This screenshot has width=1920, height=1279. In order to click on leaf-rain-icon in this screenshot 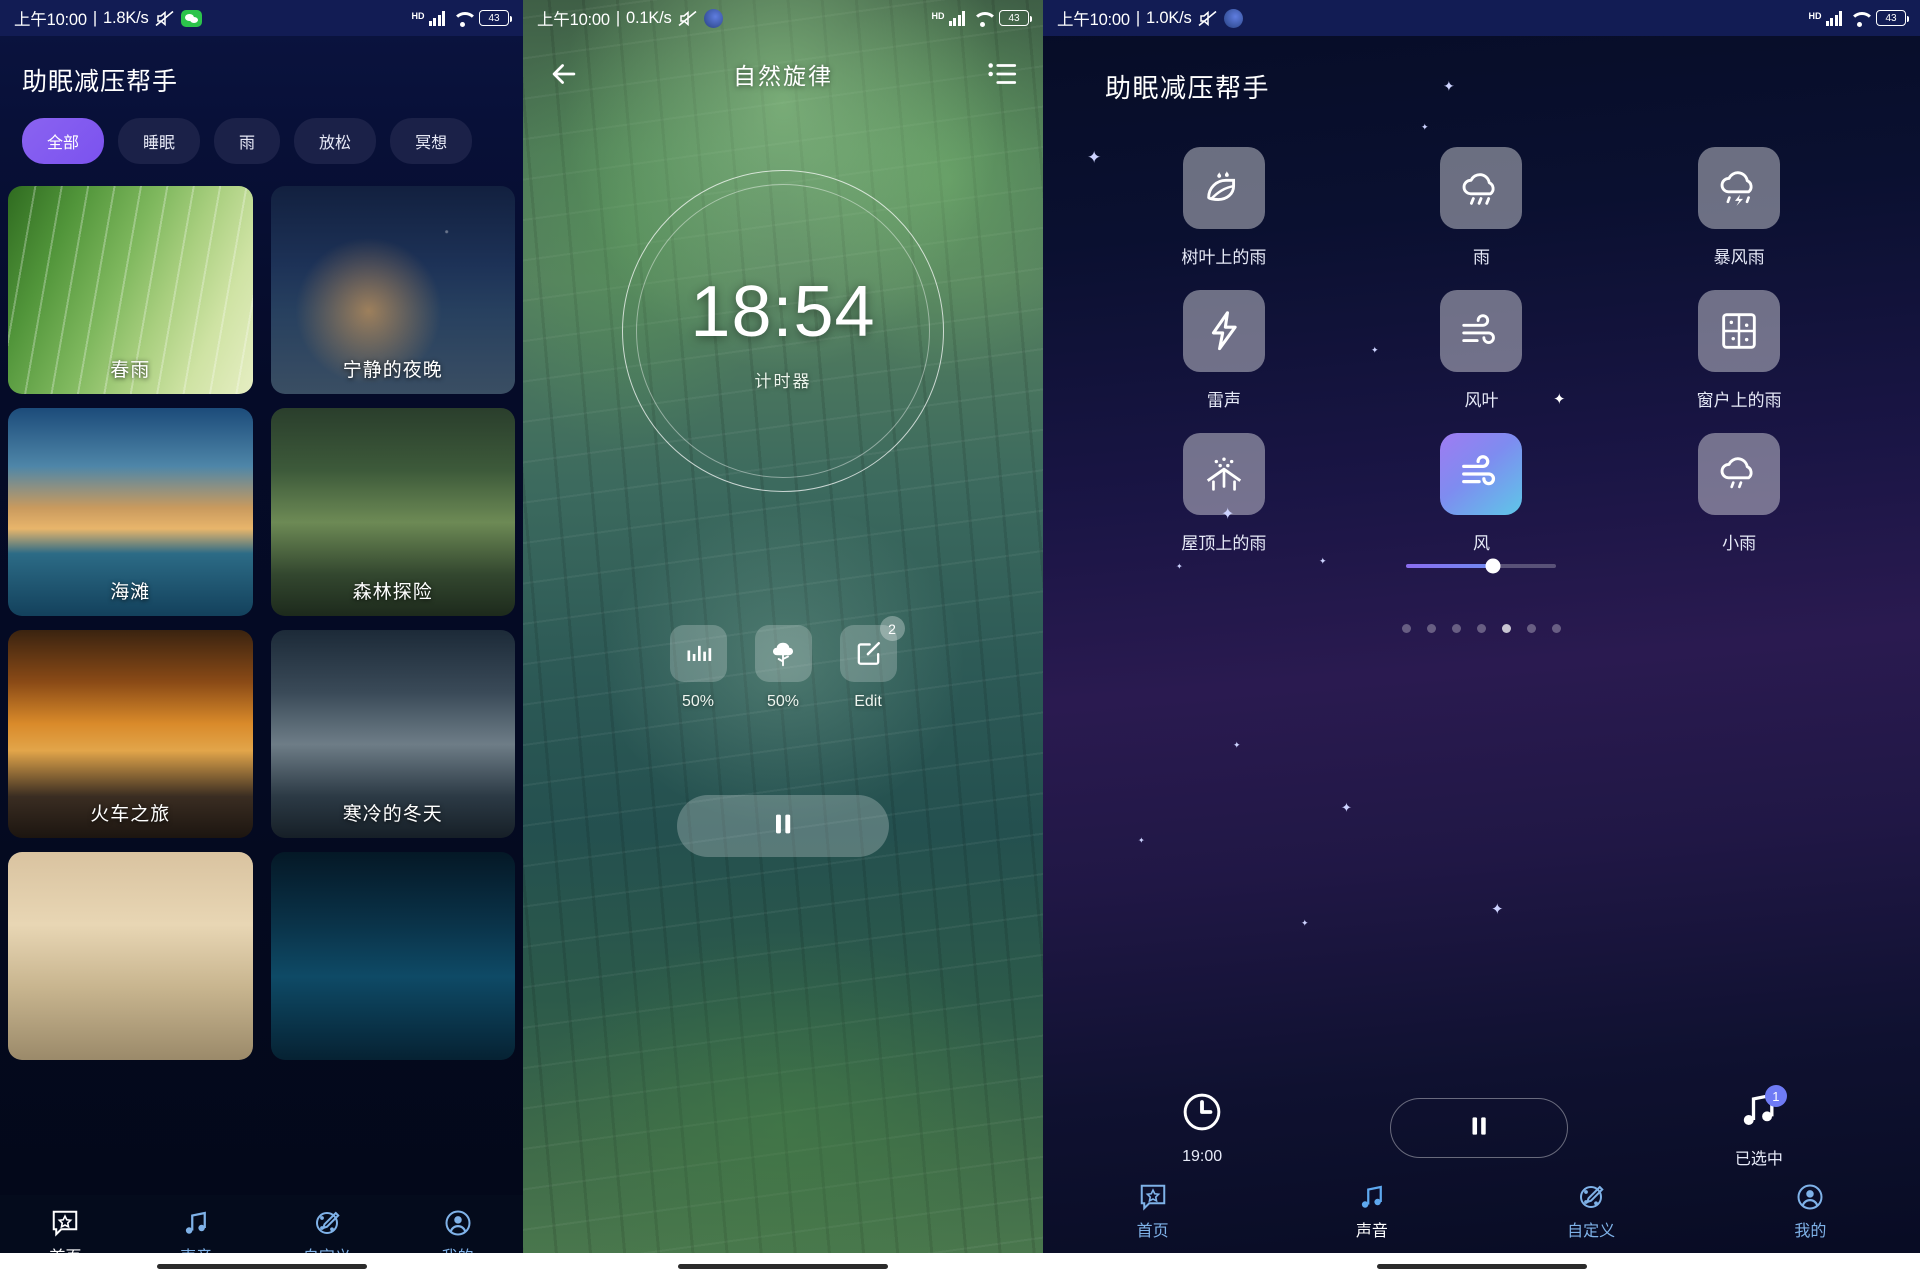, I will do `click(1223, 188)`.